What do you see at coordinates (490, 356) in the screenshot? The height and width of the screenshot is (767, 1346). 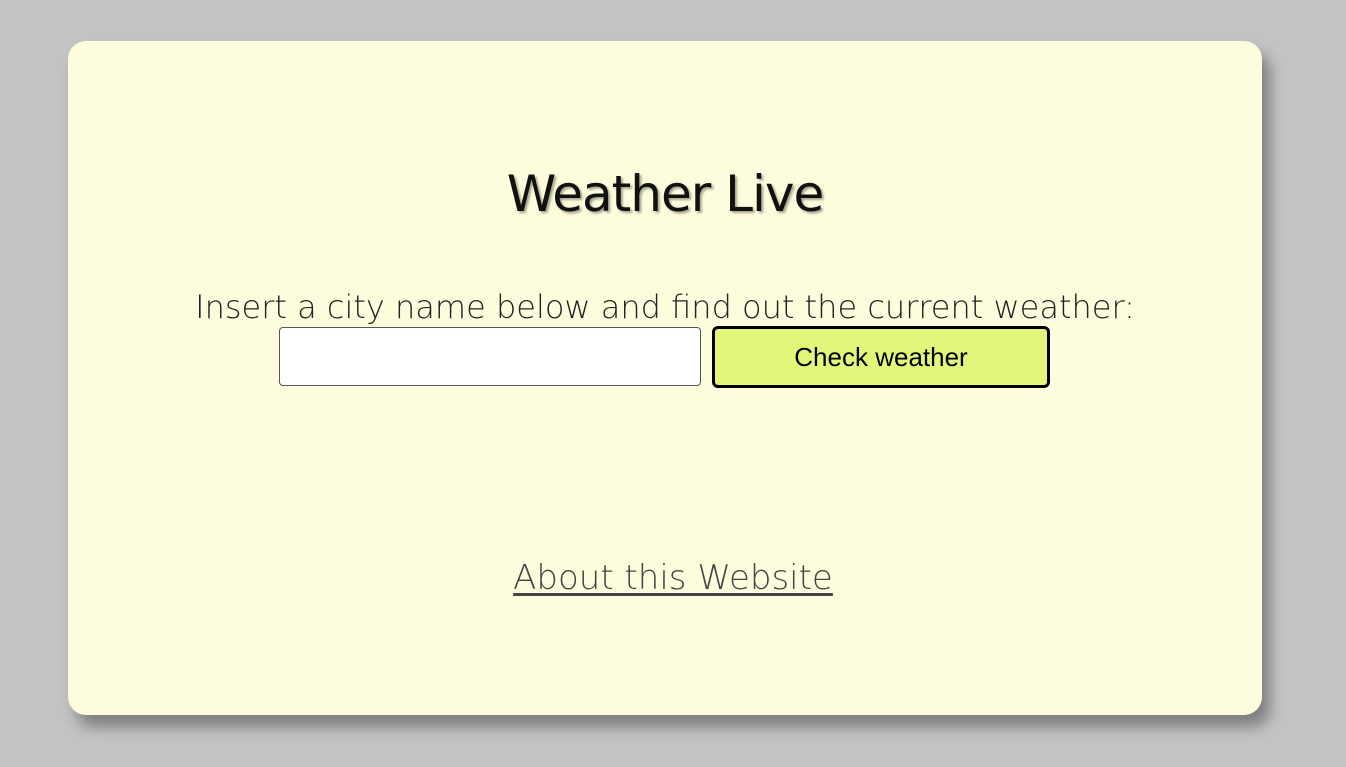 I see `city-search-input` at bounding box center [490, 356].